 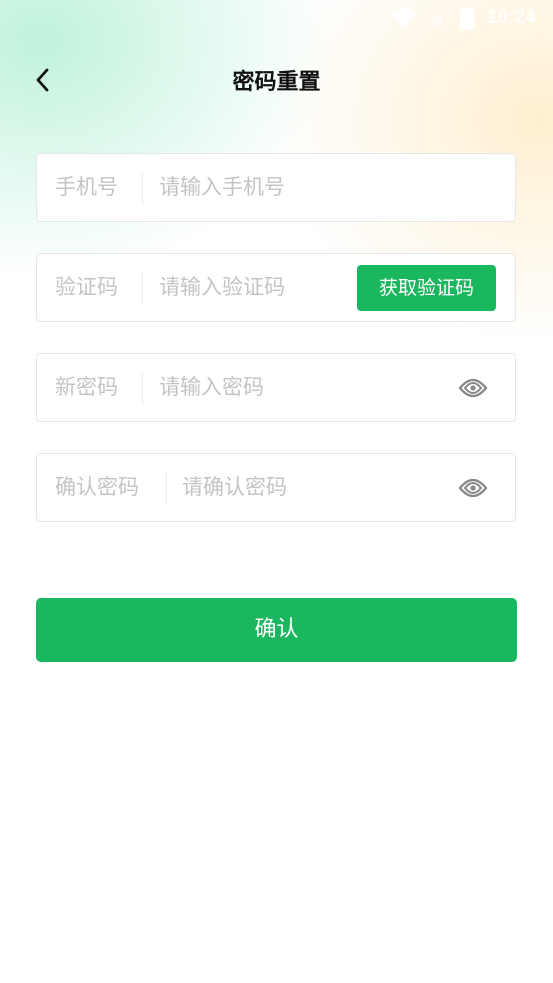 I want to click on page-title: 密码重置, so click(x=276, y=82).